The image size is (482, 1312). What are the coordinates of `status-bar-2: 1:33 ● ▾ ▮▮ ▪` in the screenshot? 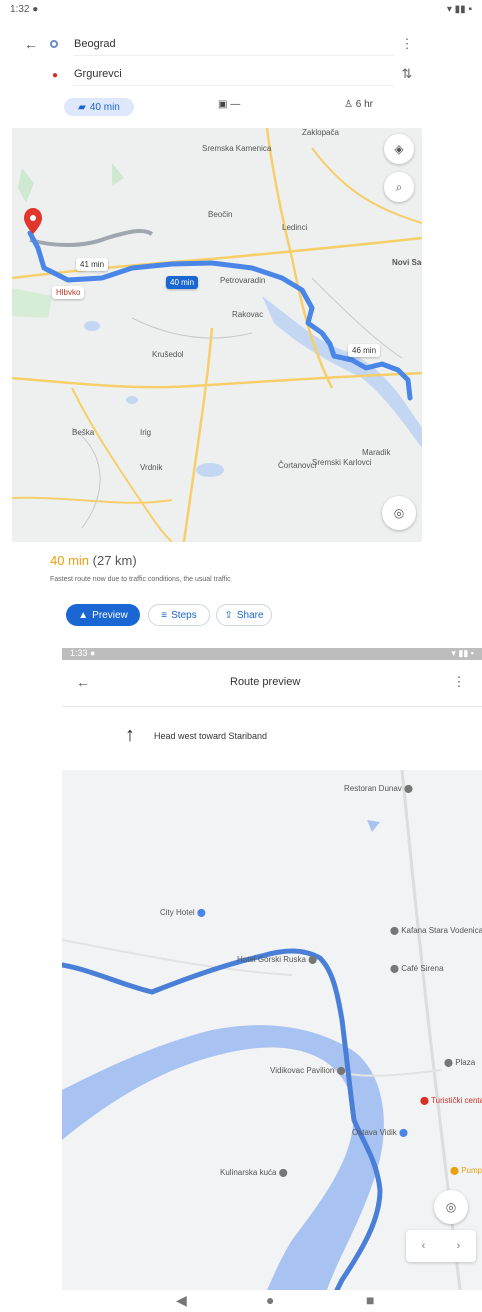 It's located at (272, 654).